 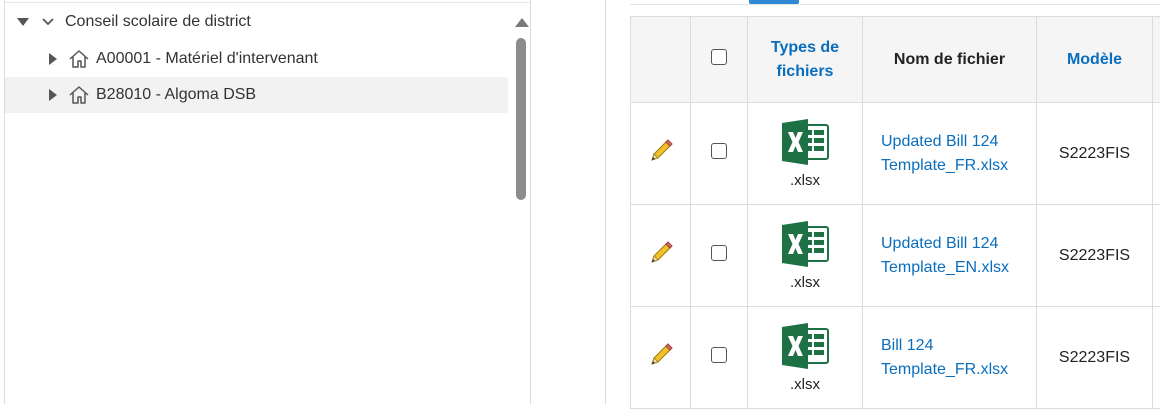 I want to click on select-all-cell, so click(x=719, y=60).